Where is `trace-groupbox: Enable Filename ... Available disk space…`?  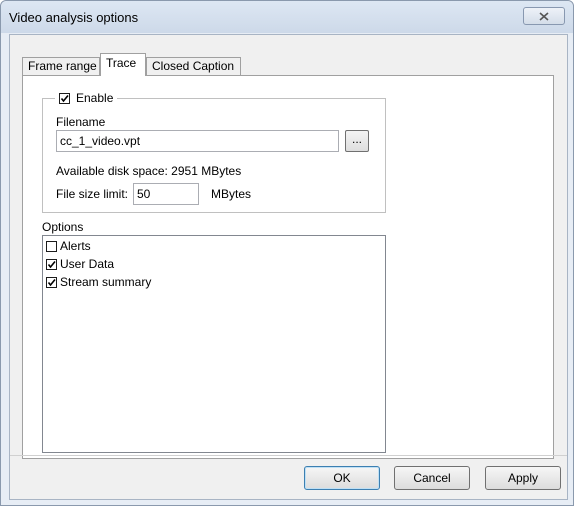
trace-groupbox: Enable Filename ... Available disk space… is located at coordinates (214, 152).